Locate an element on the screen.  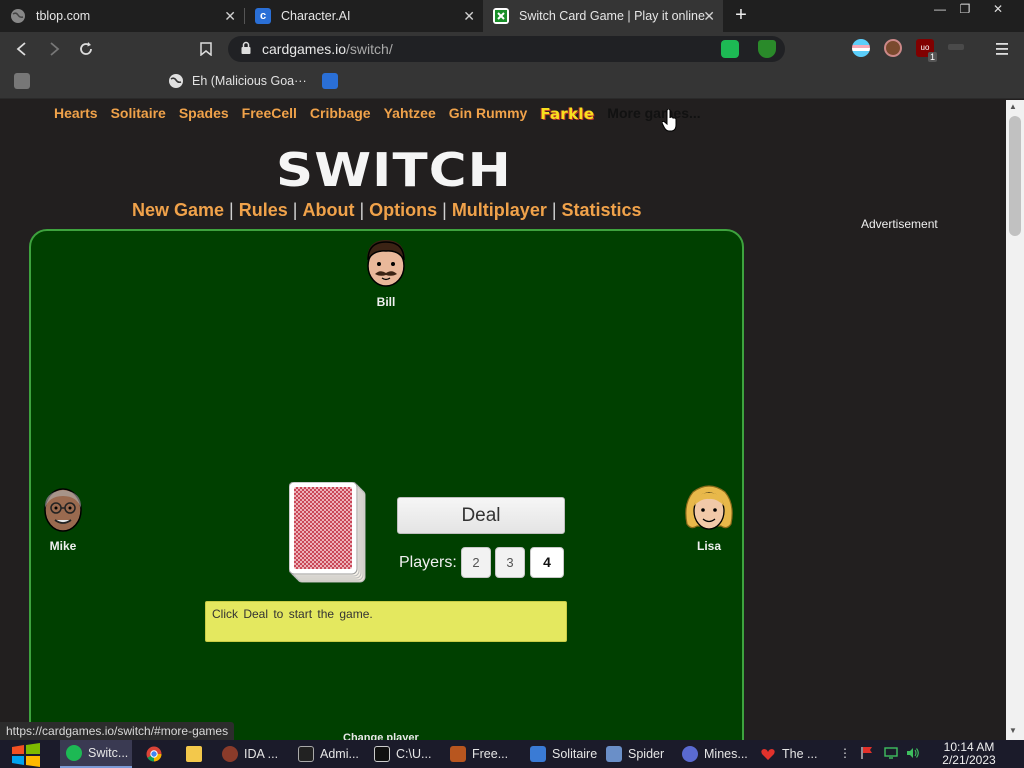
avatar-extension-icon is located at coordinates (893, 48).